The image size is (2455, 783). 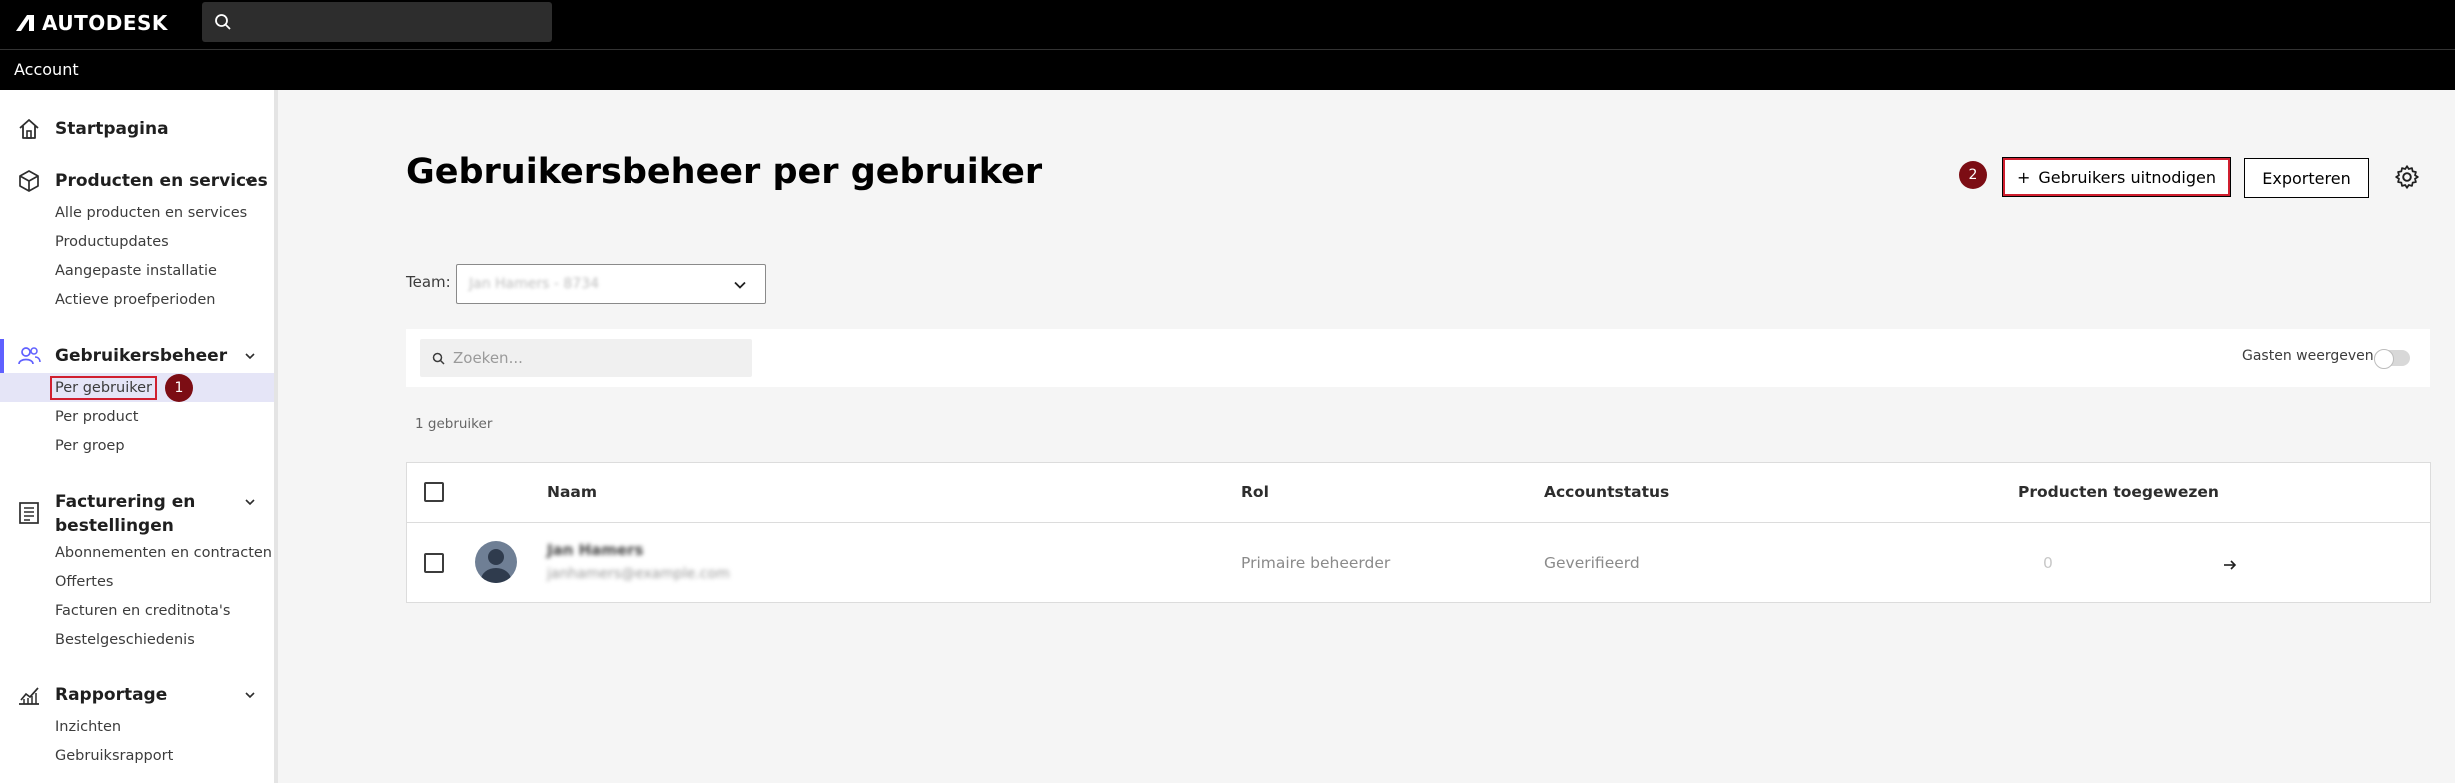 I want to click on brand-name: AUTODESK, so click(x=105, y=23).